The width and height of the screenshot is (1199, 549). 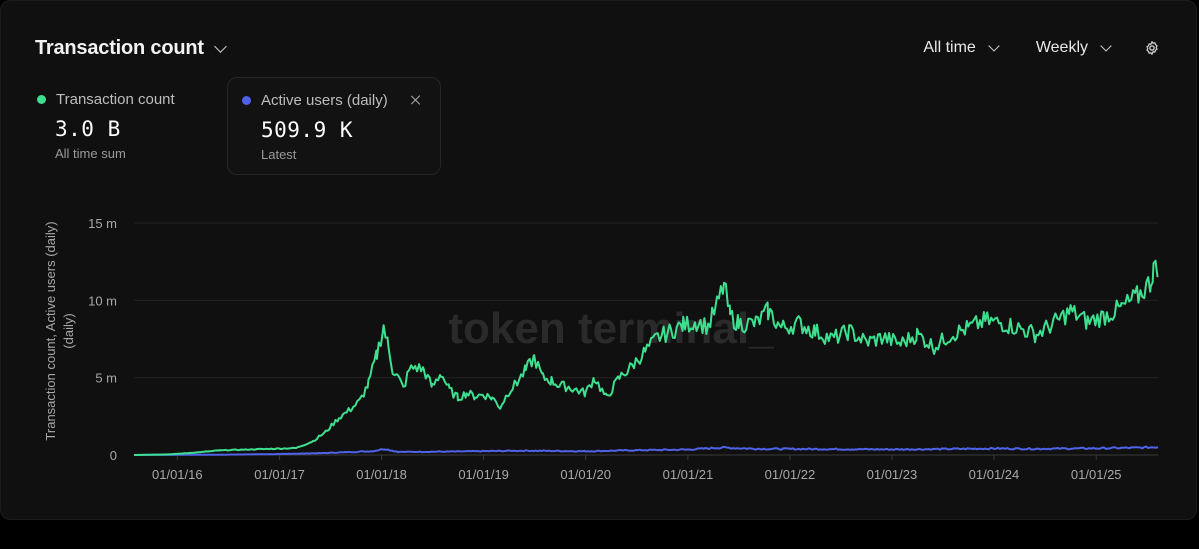 I want to click on time-range-dropdown: All time, so click(x=961, y=48).